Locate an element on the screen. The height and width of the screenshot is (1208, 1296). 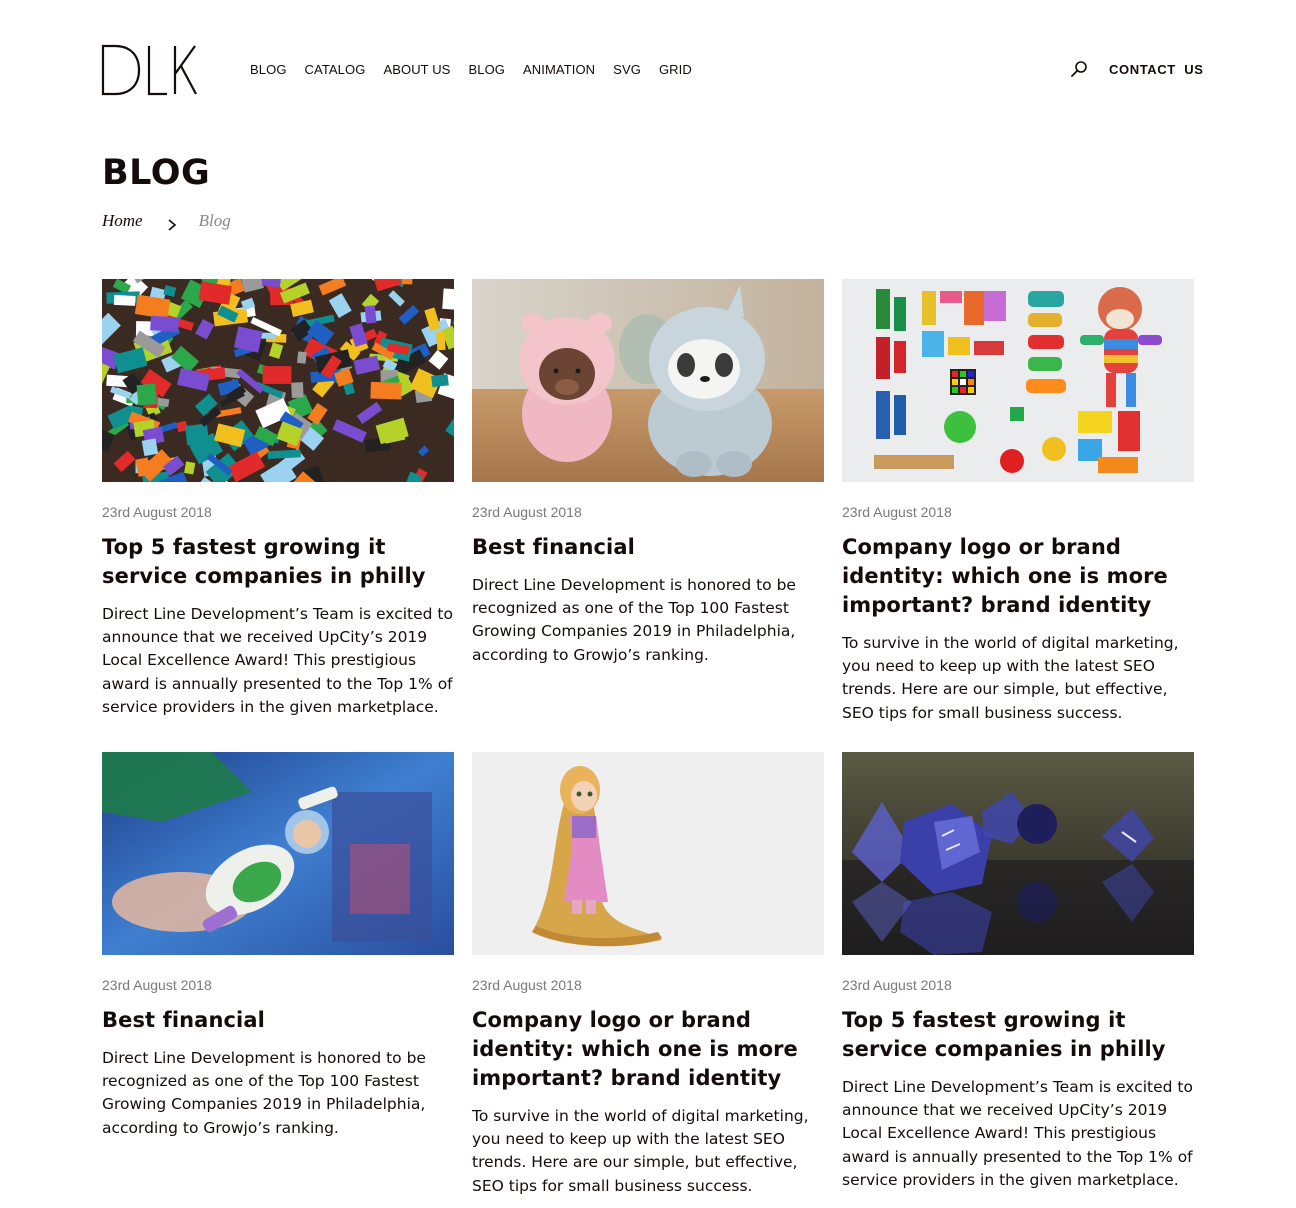
breadcrumb: Home Blog is located at coordinates (166, 221).